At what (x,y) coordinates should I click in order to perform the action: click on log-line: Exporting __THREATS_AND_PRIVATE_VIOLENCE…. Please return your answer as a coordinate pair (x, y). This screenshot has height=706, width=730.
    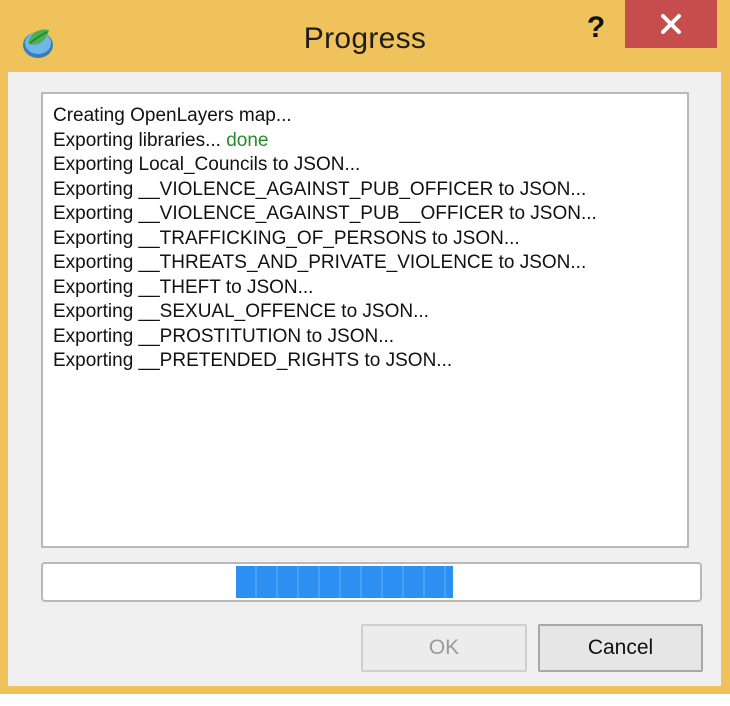
    Looking at the image, I should click on (325, 263).